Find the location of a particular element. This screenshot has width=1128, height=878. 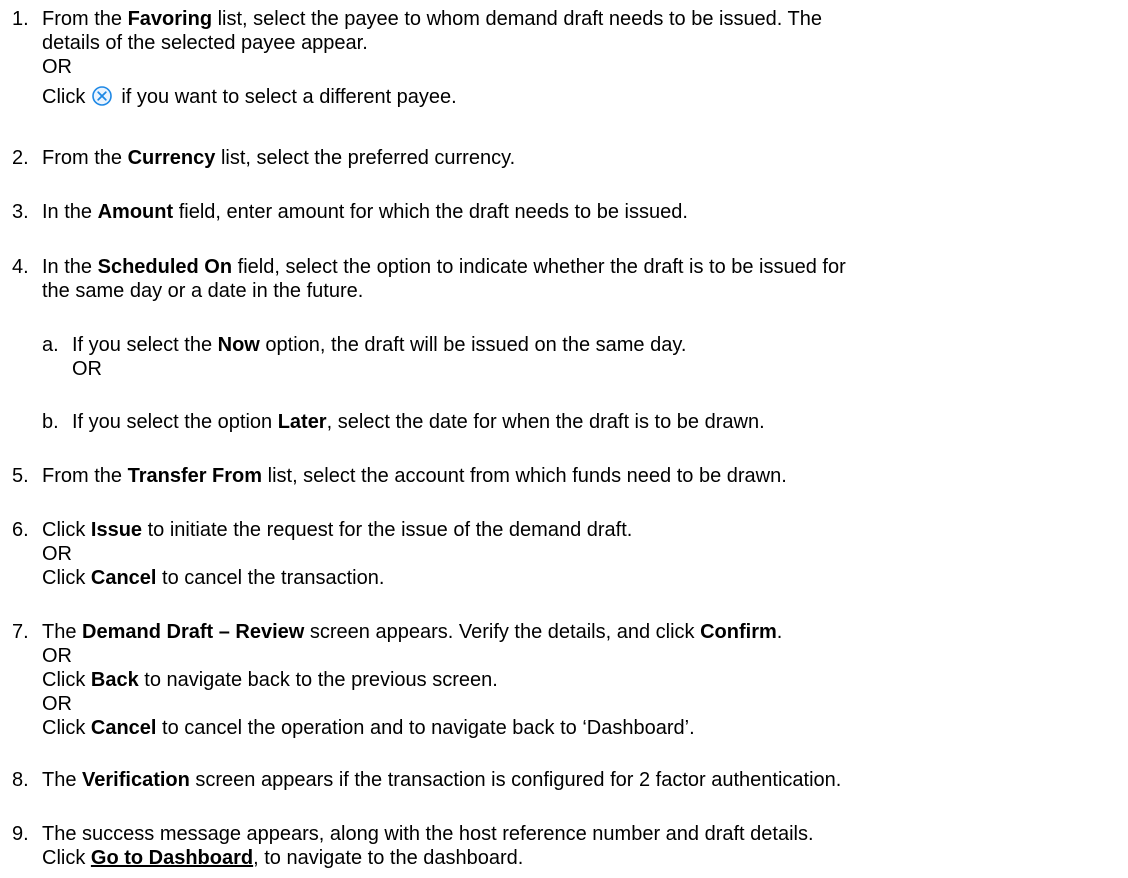

clear-circle-icon is located at coordinates (102, 99).